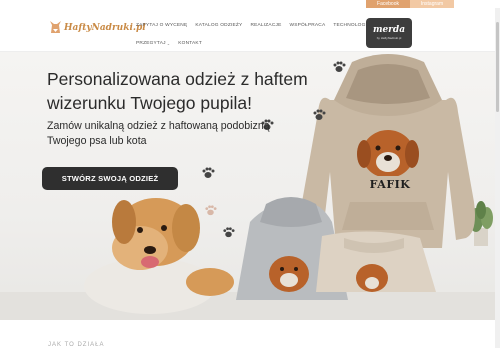  Describe the element at coordinates (352, 25) in the screenshot. I see `nav-item-label: TECHNOLOGIE` at that location.